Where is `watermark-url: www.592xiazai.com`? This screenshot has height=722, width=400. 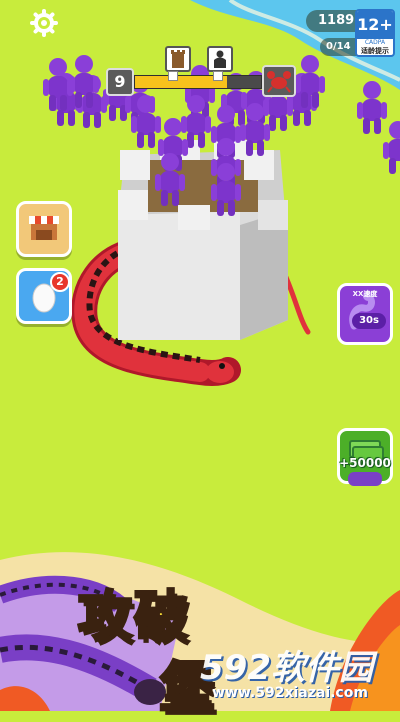
watermark-url: www.592xiazai.com is located at coordinates (290, 693).